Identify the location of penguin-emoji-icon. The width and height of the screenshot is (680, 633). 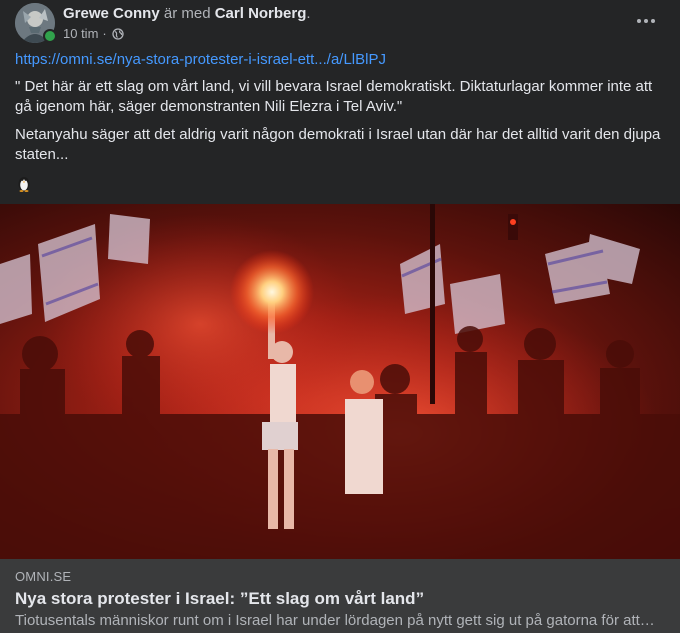
(24, 184).